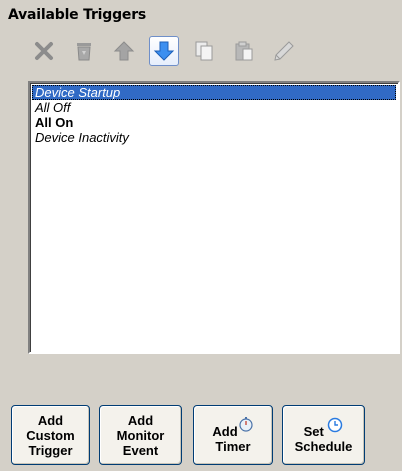 The height and width of the screenshot is (471, 402). I want to click on recycle-bin-button, so click(84, 51).